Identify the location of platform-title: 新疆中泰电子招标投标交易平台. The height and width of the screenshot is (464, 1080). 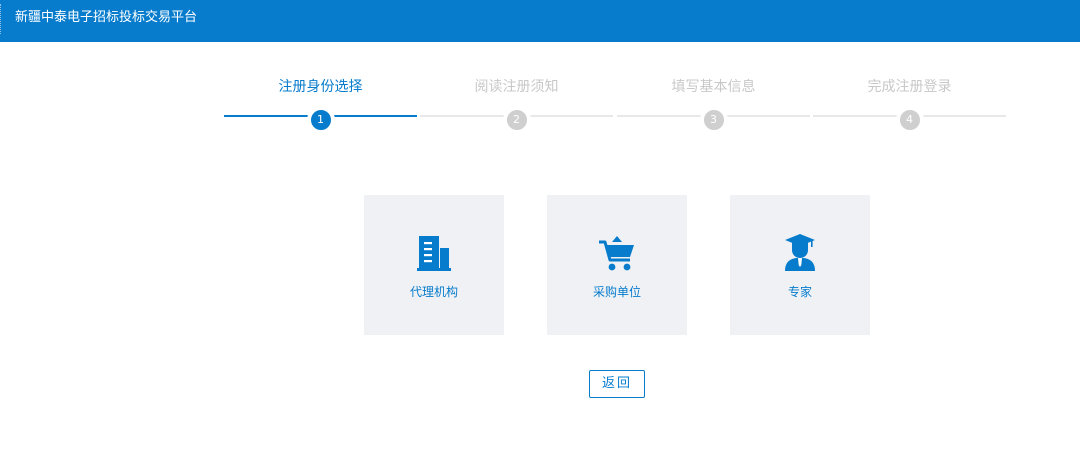
(106, 17).